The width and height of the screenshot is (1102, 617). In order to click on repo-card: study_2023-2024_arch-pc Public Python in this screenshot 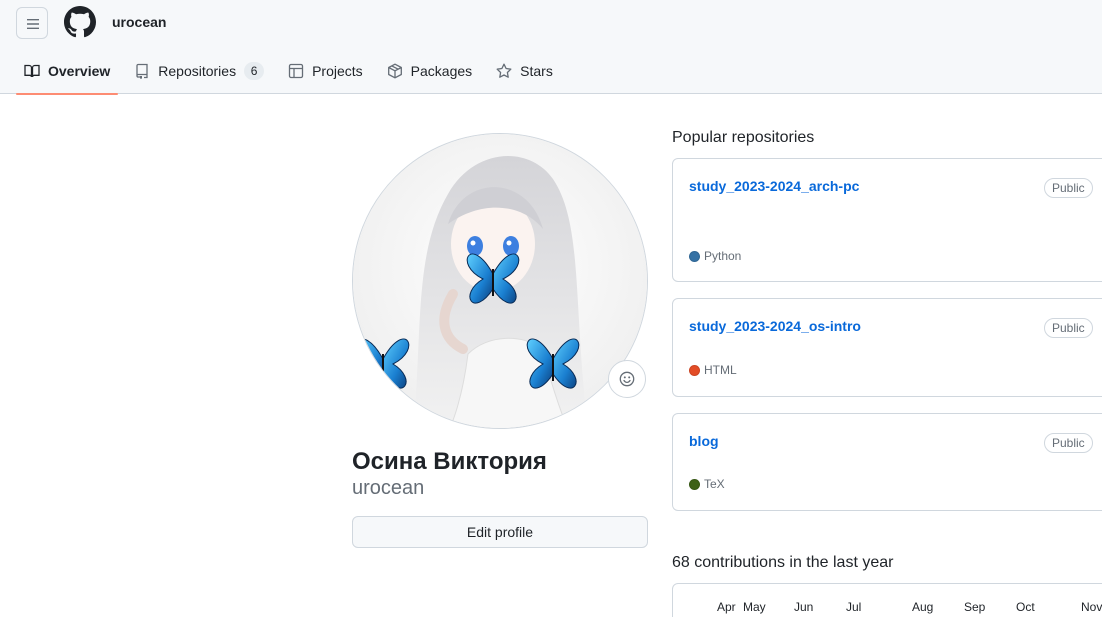, I will do `click(887, 220)`.